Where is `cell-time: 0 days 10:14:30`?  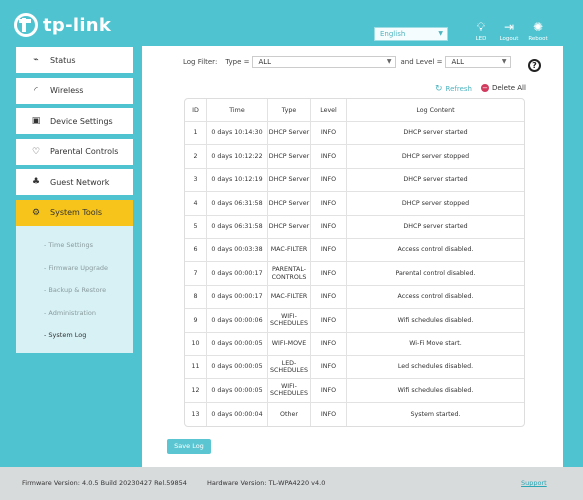
cell-time: 0 days 10:14:30 is located at coordinates (237, 134).